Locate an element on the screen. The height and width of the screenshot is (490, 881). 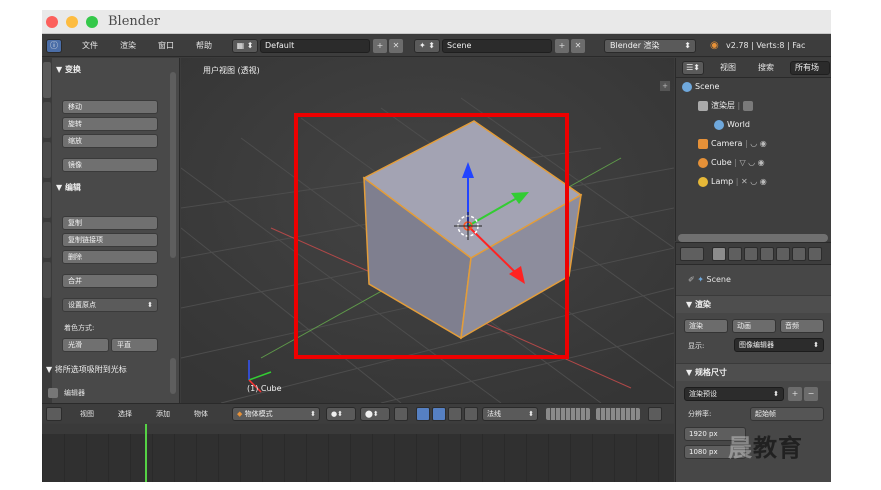
duplicate-button: 复制 is located at coordinates (110, 223).